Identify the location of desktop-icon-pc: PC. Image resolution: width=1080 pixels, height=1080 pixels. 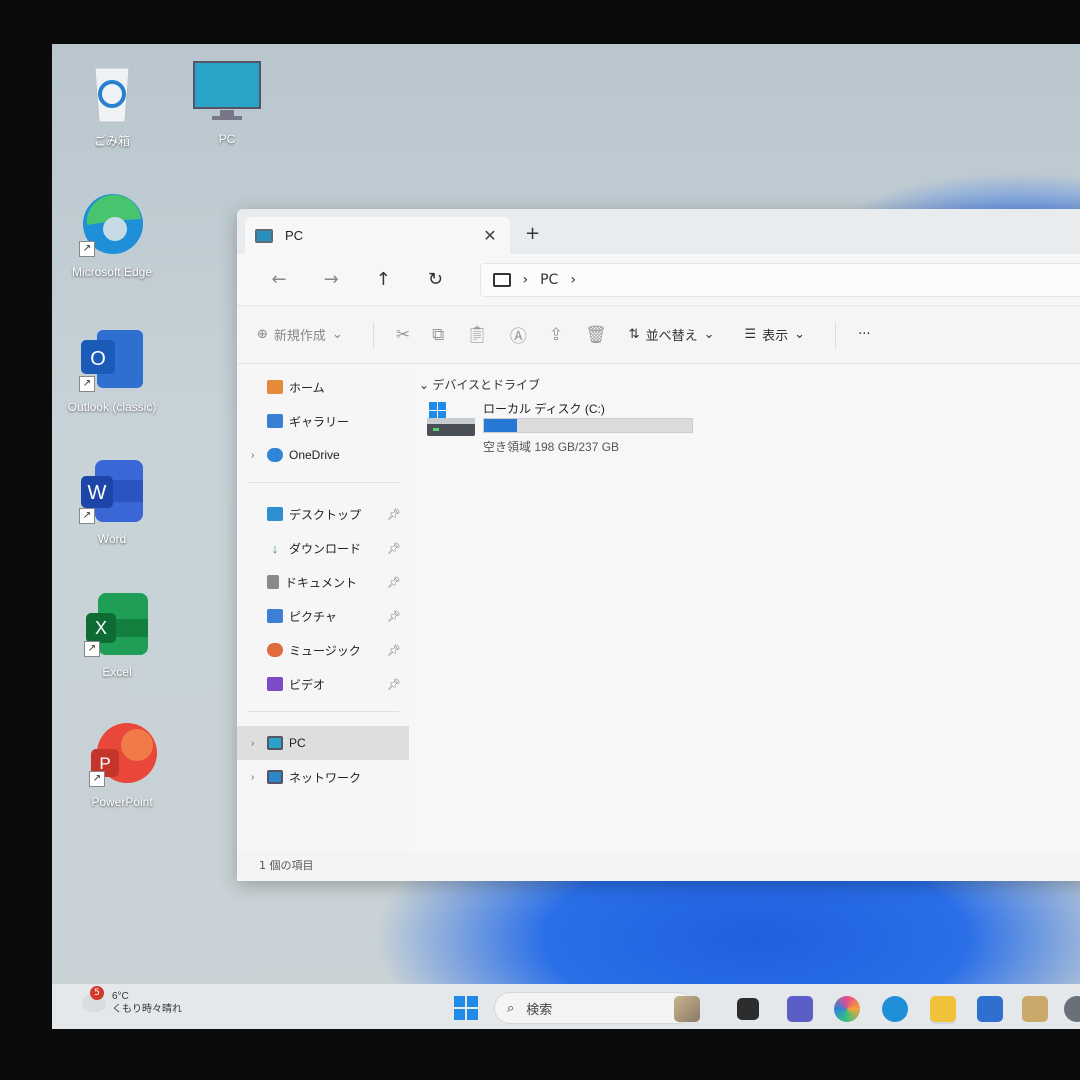
(227, 101).